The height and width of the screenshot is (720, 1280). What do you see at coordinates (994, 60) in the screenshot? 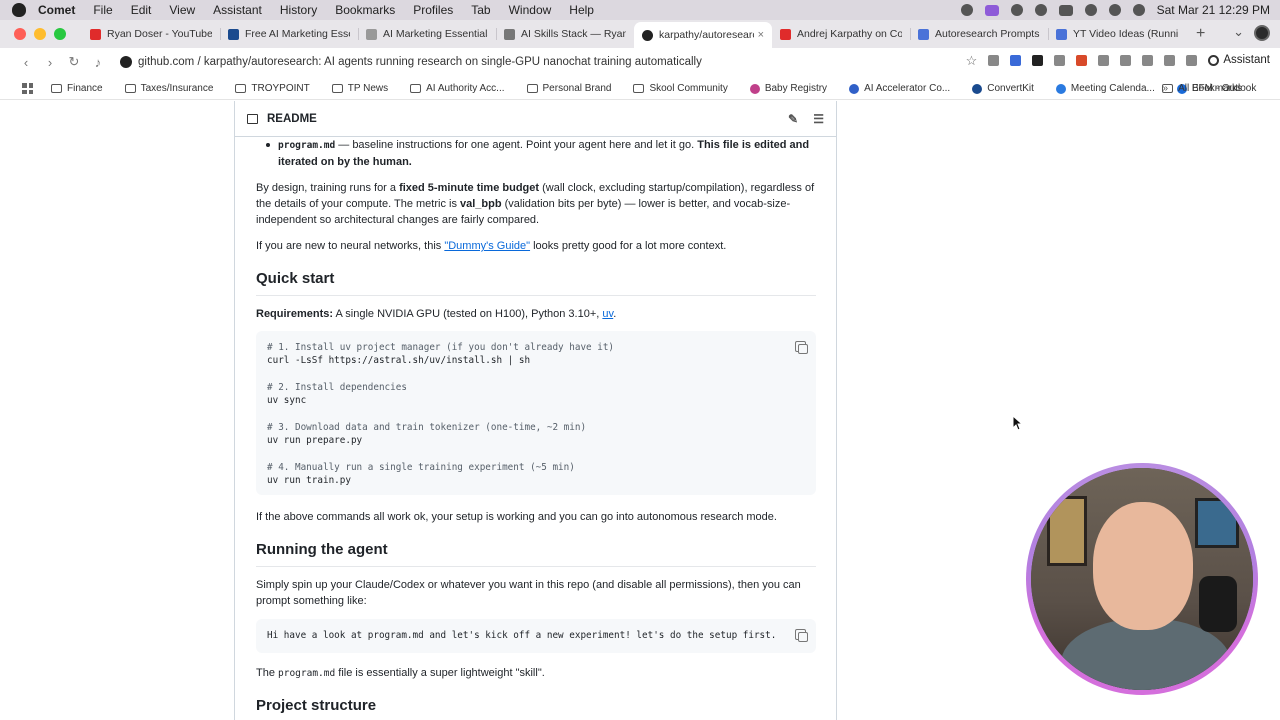
I see `share-link-icon` at bounding box center [994, 60].